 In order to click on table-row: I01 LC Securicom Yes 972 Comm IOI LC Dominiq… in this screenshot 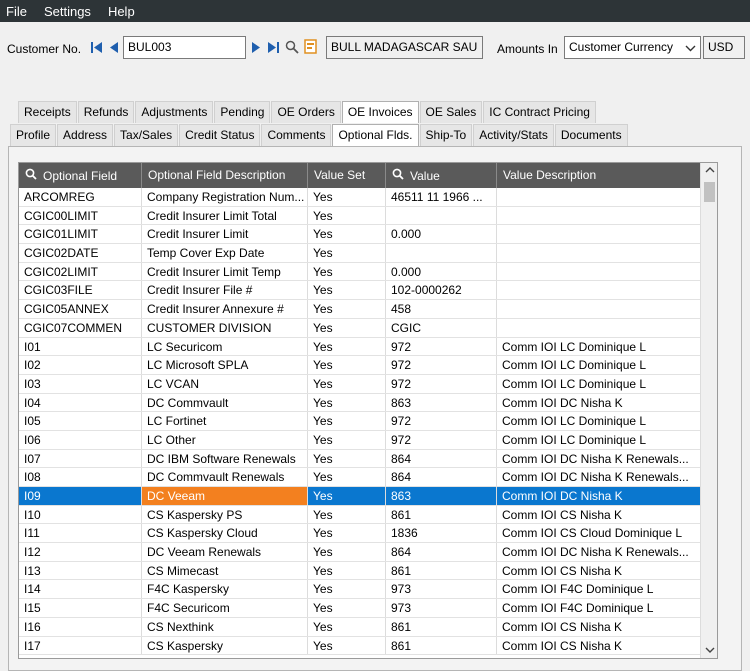, I will do `click(359, 347)`.